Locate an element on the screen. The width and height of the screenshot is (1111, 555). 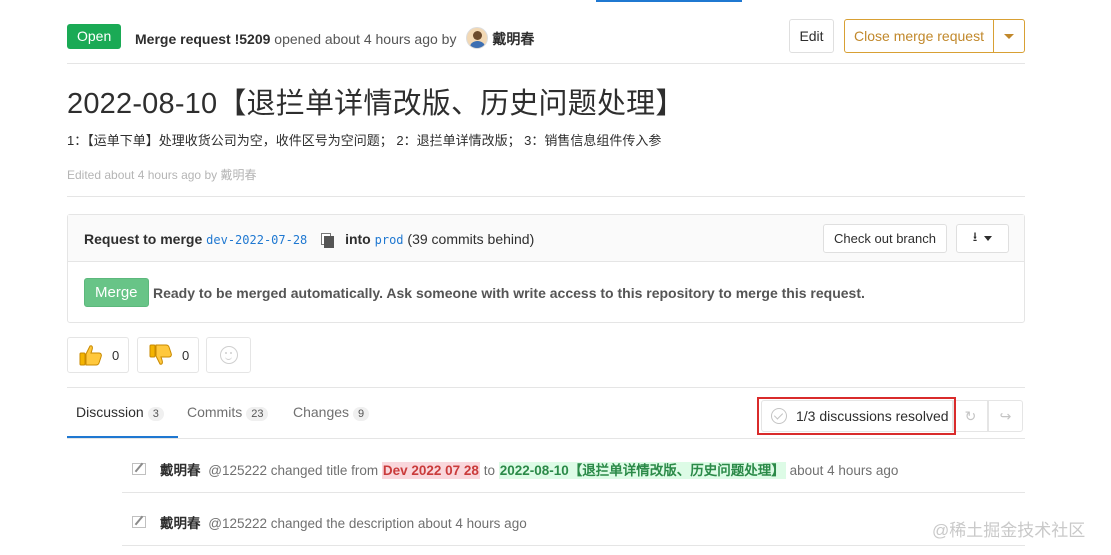
tab-label: Changes is located at coordinates (321, 412).